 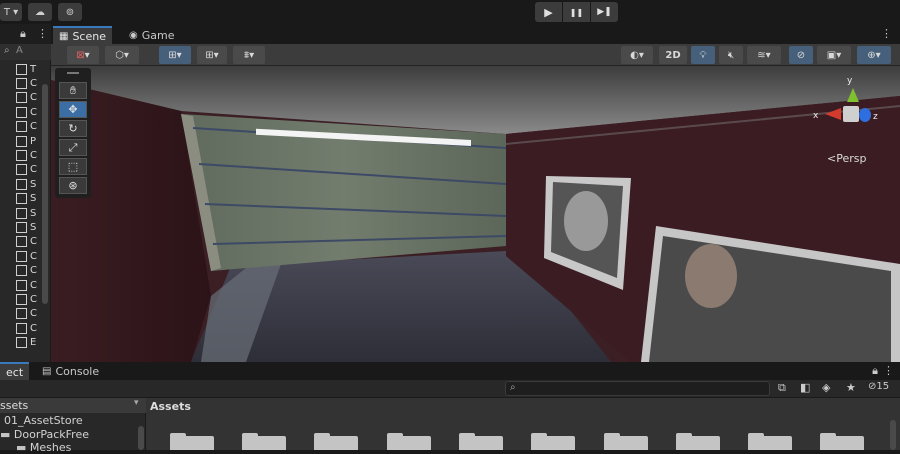 I want to click on chevron-down-icon: ▾, so click(x=136, y=403).